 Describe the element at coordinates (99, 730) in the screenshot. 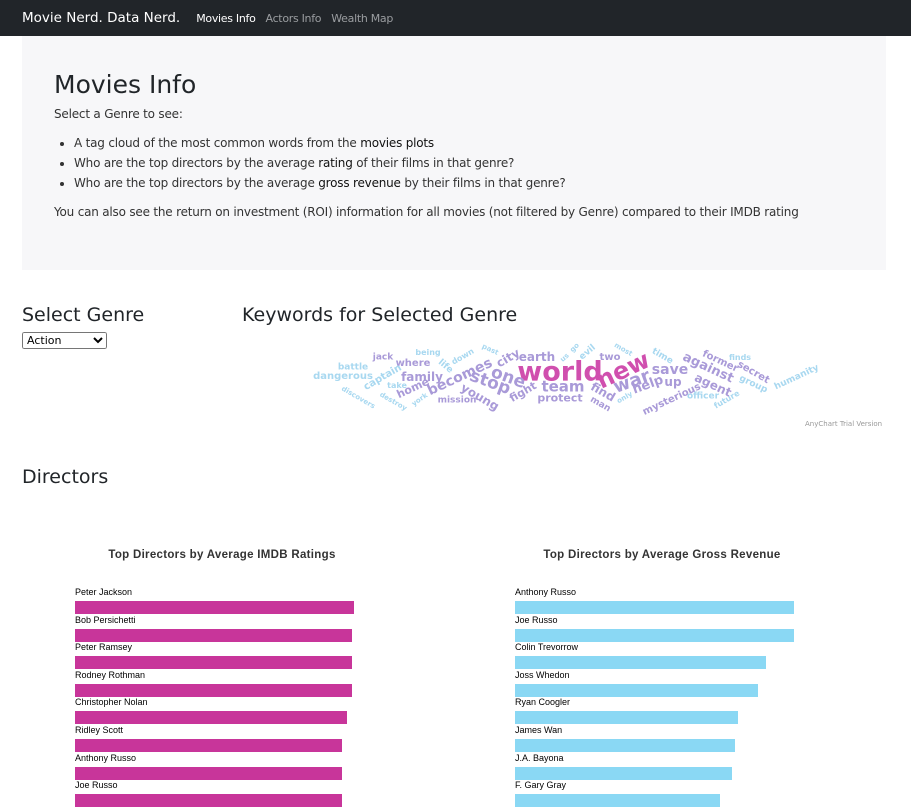

I see `bar-label: Ridley Scott` at that location.